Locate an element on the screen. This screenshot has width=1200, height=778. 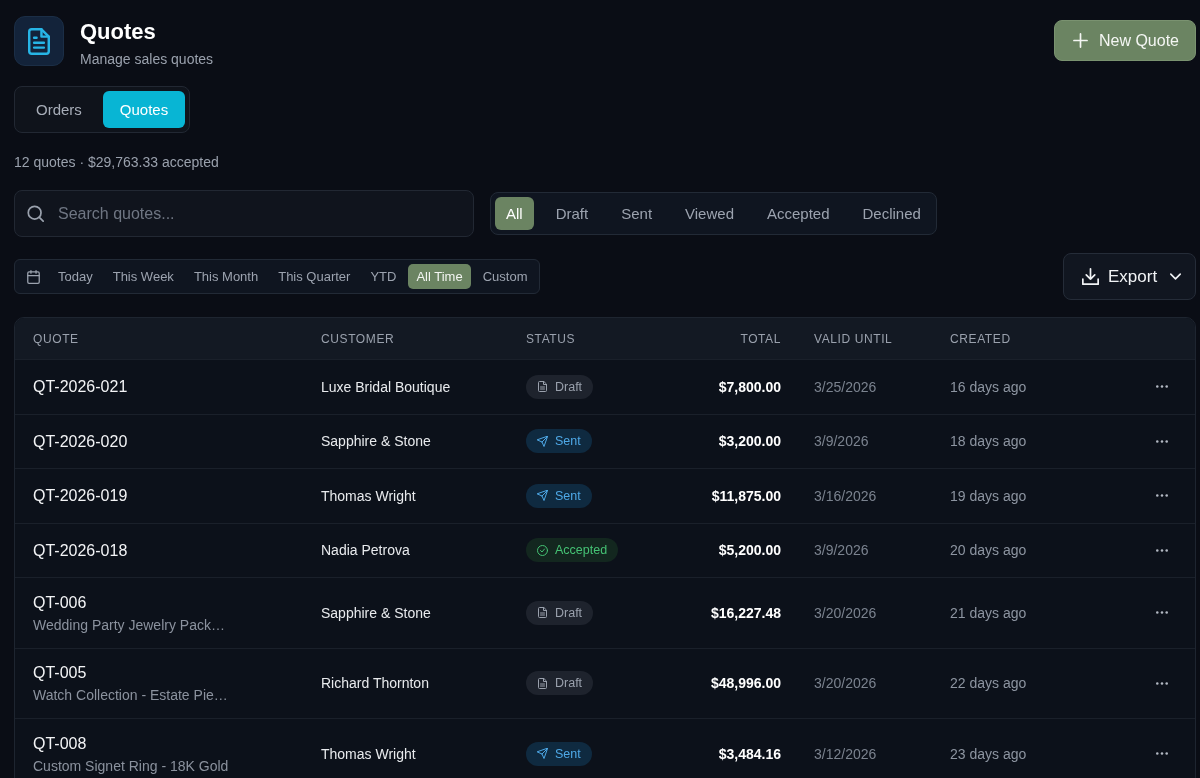
download-icon is located at coordinates (1090, 276).